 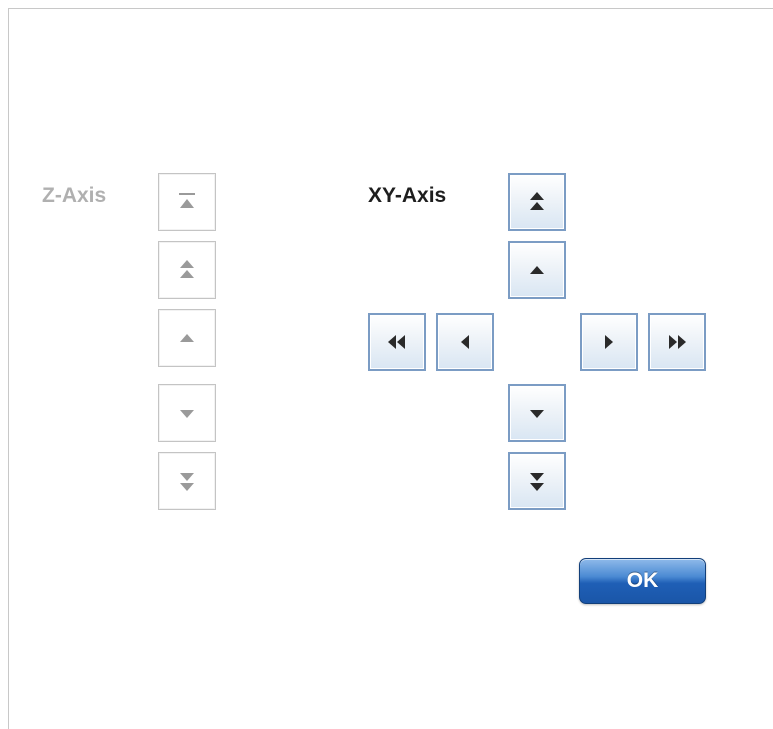 I want to click on xy-axis-label: XY-Axis, so click(x=407, y=195).